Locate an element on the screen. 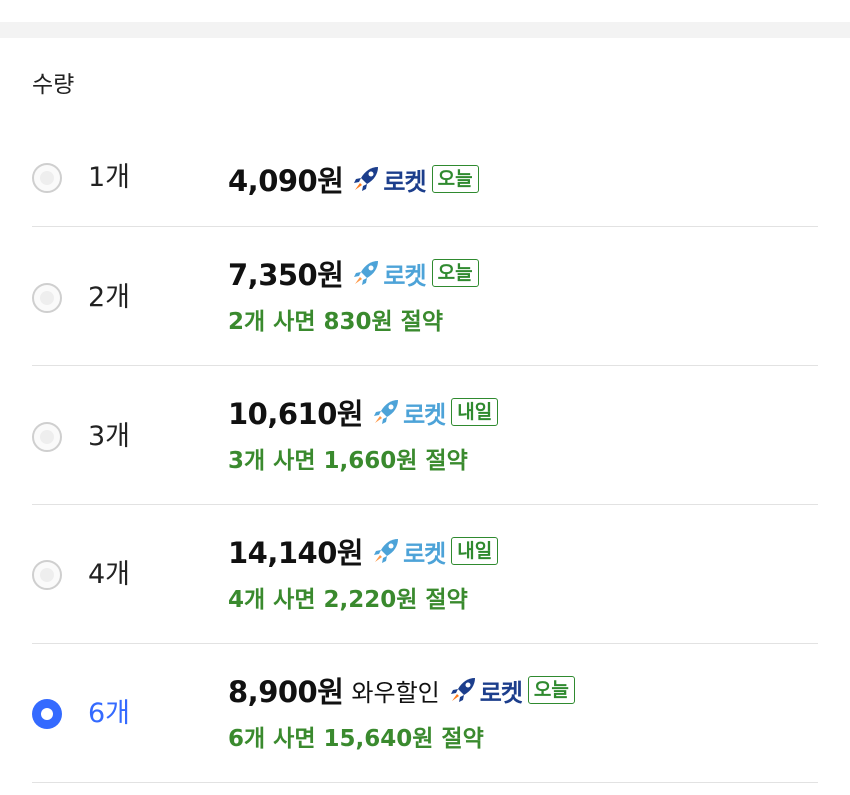 This screenshot has height=795, width=850. option-price-1: 4,090원 is located at coordinates (286, 181).